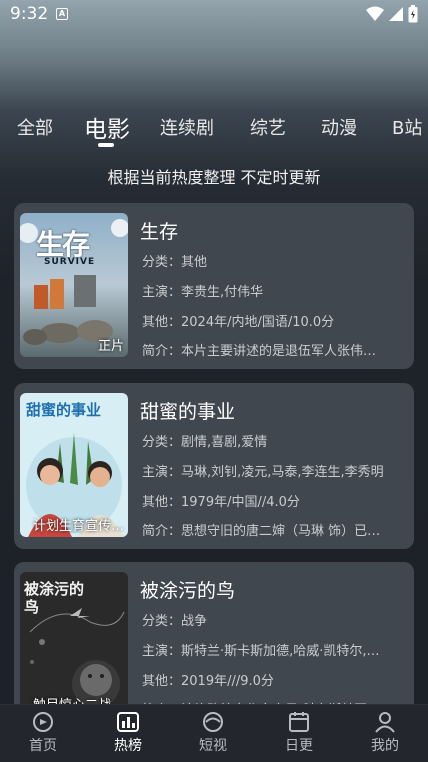  Describe the element at coordinates (43, 722) in the screenshot. I see `home-icon` at that location.